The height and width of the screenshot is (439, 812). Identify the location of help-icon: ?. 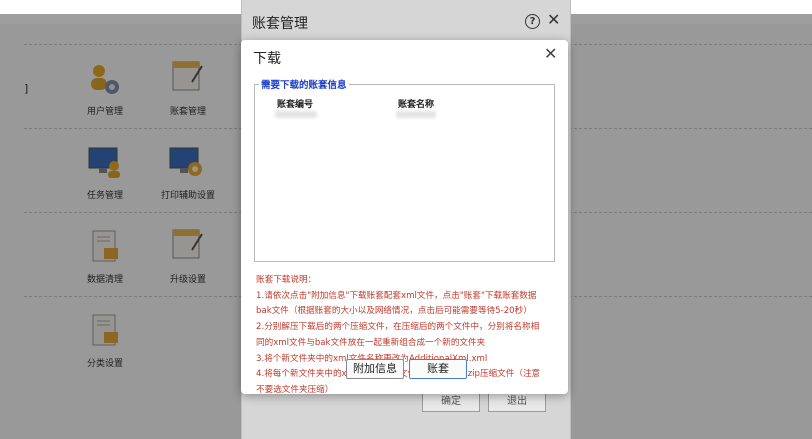
(532, 21).